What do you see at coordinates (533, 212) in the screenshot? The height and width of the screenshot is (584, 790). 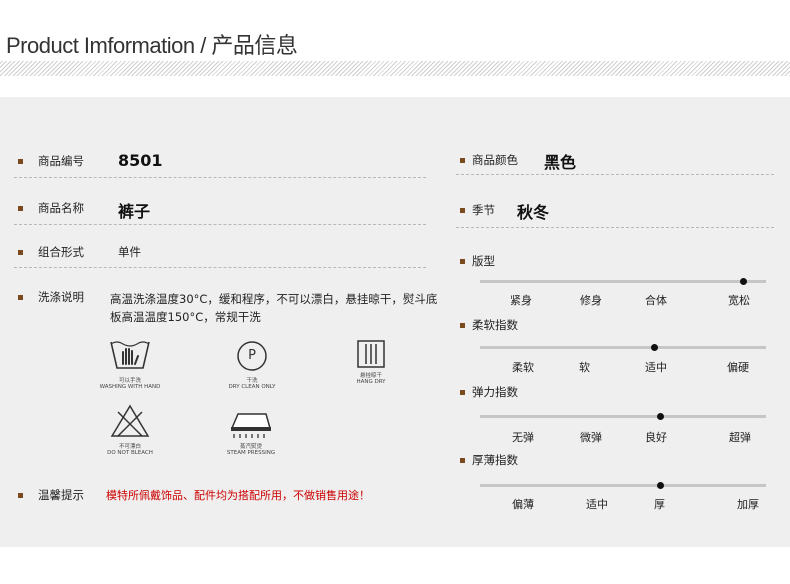 I see `season-value: 秋冬` at bounding box center [533, 212].